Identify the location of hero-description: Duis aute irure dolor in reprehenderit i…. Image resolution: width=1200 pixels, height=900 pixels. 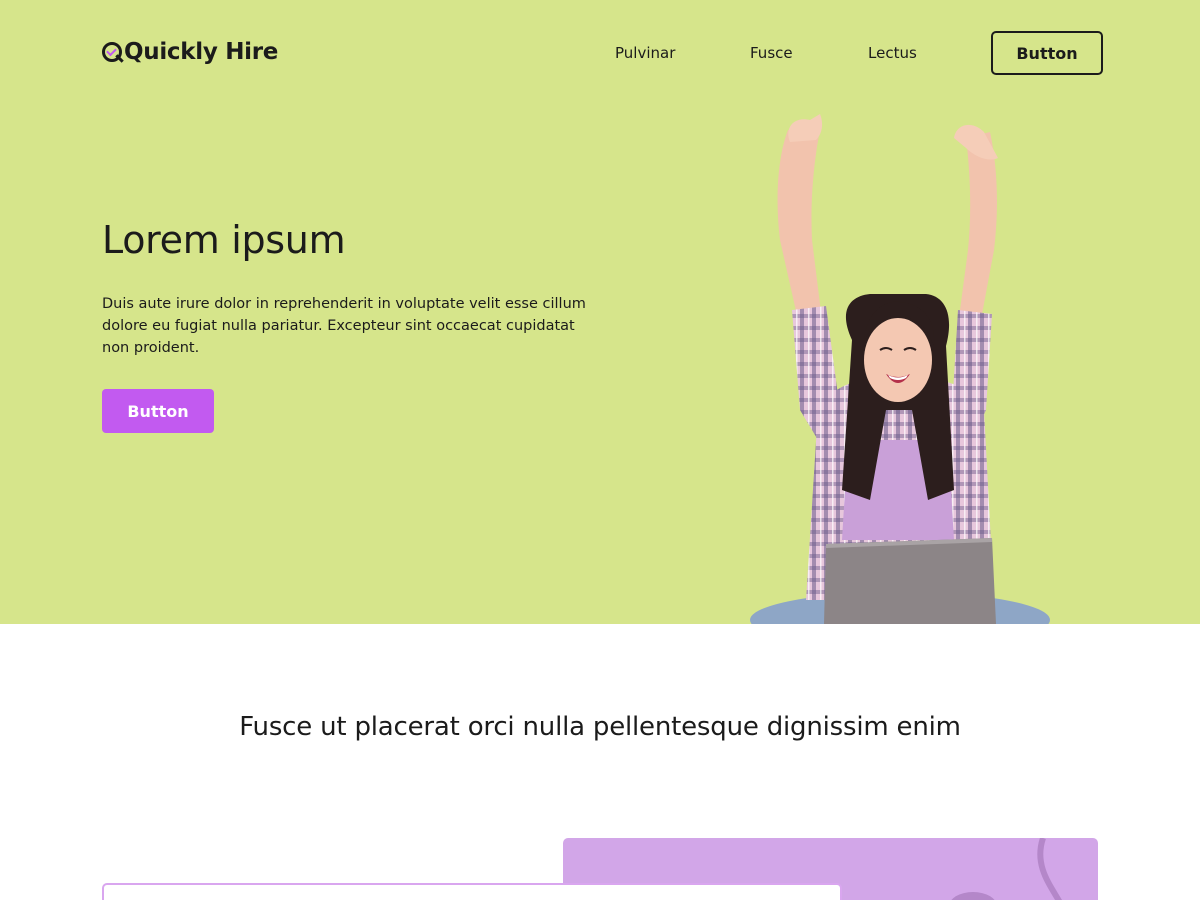
(344, 326).